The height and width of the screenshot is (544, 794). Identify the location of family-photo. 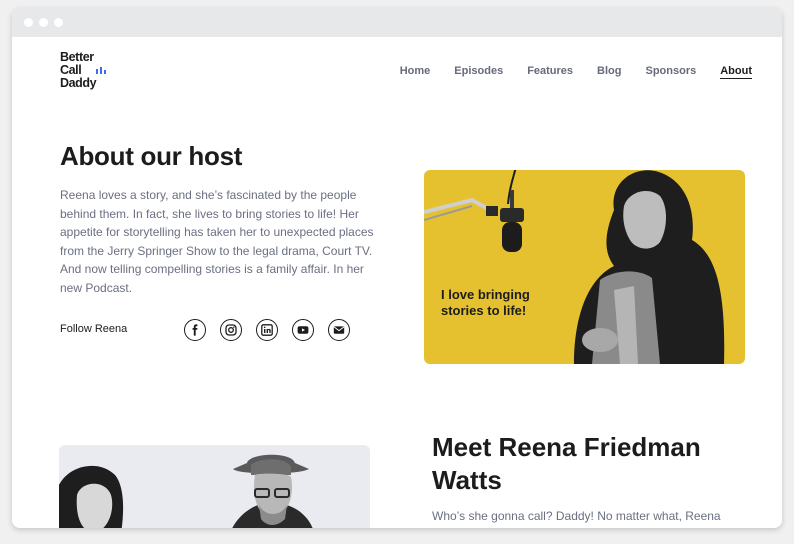
(214, 486).